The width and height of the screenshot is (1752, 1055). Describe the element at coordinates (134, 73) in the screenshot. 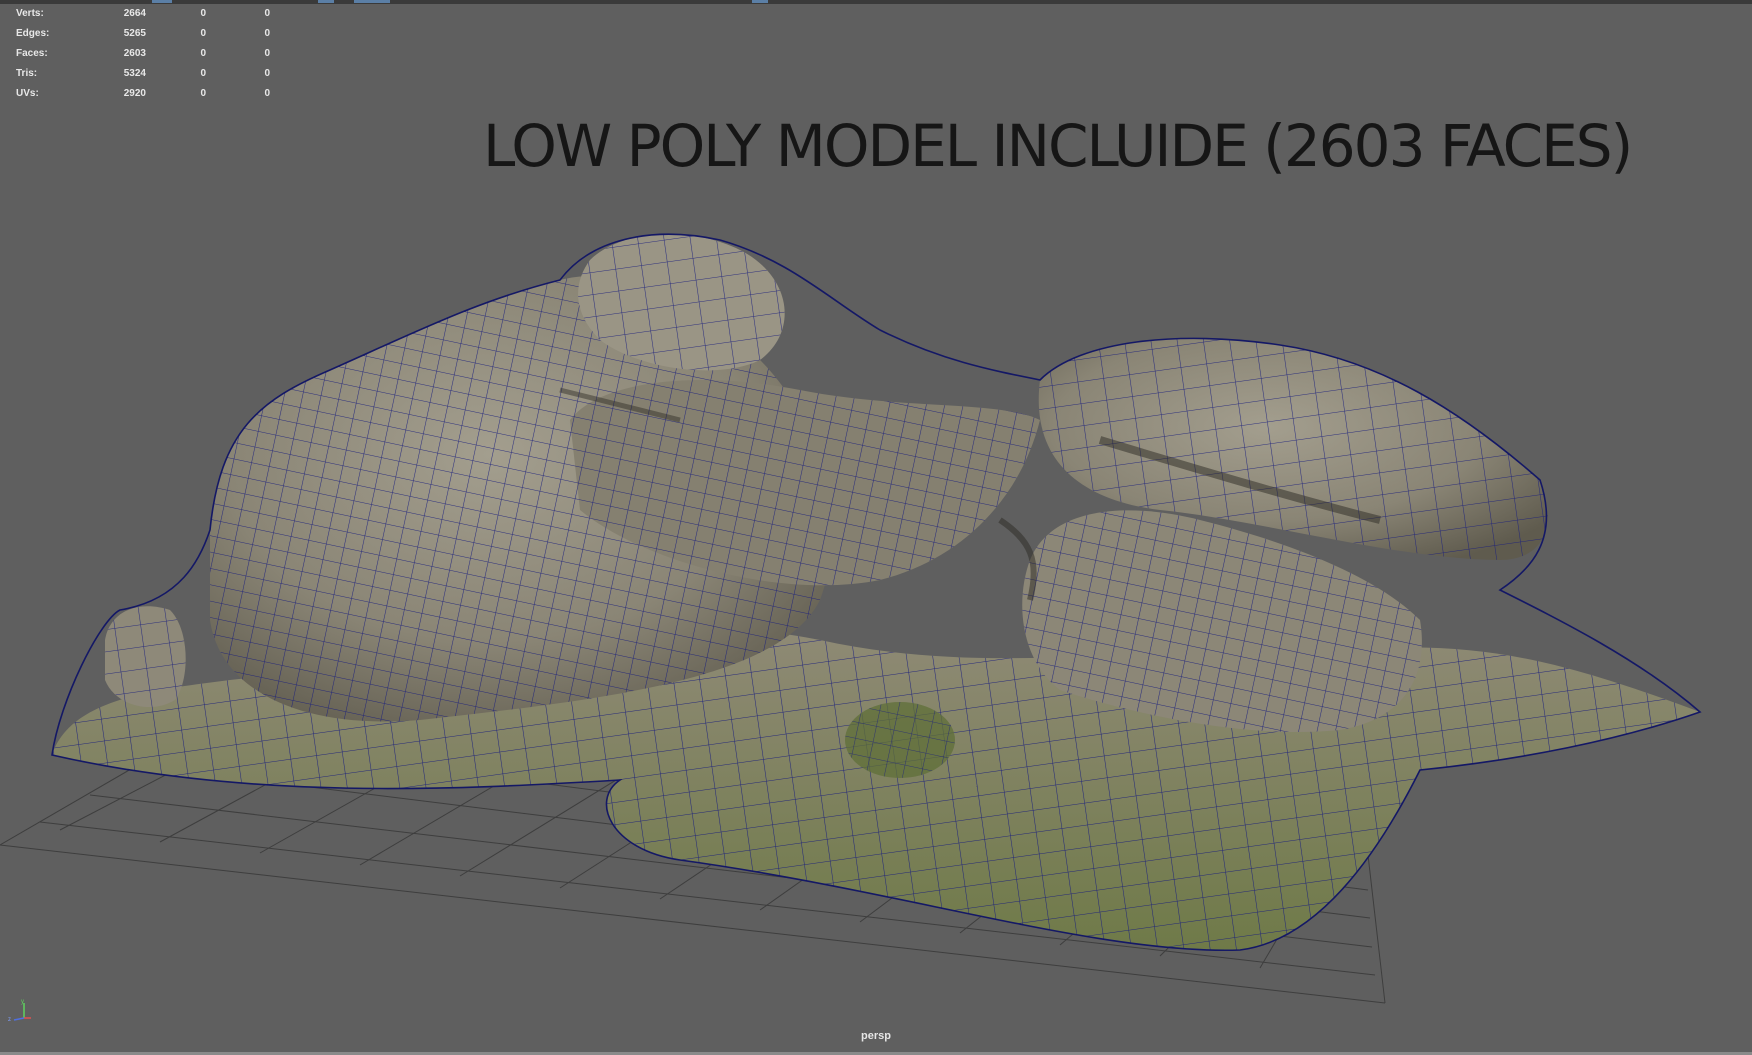

I see `stat-value: 5324` at that location.